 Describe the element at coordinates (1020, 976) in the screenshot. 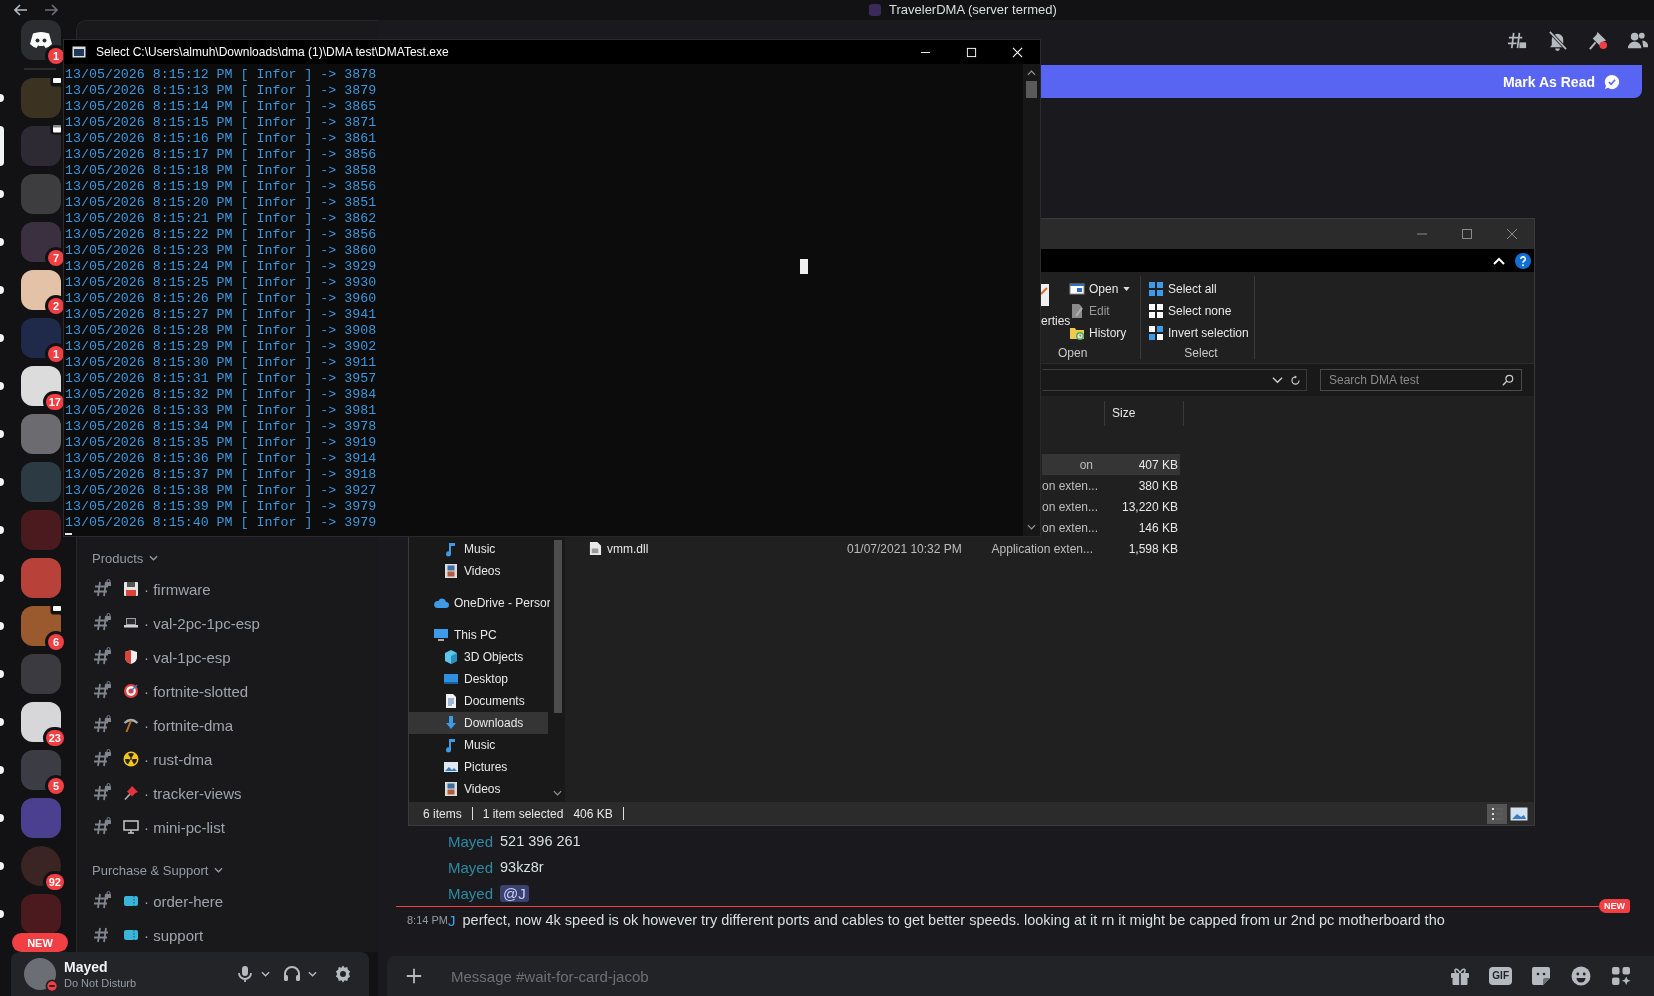

I see `message-input: Message #wait-for-card-jacob GIF` at that location.